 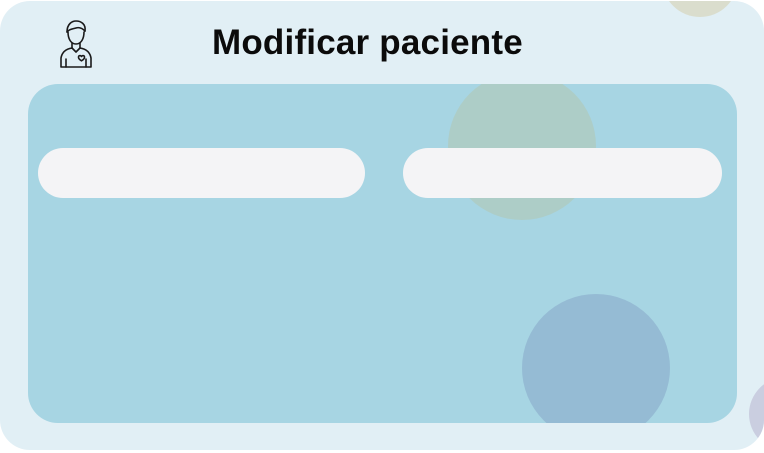 I want to click on patient-field-right, so click(x=562, y=173).